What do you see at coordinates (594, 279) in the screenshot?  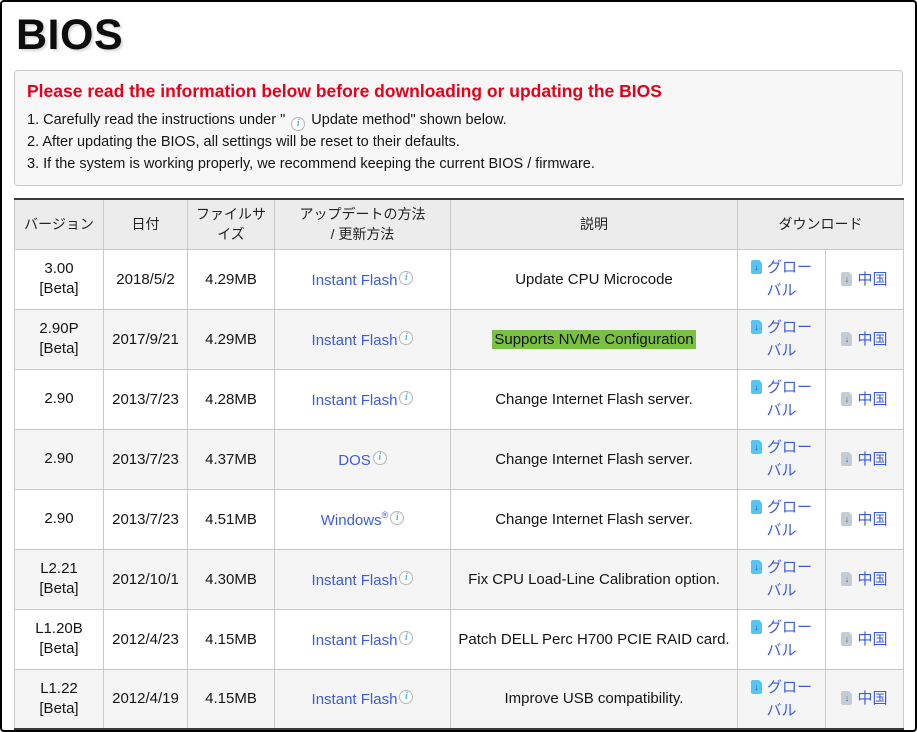 I see `description-text: Update CPU Microcode` at bounding box center [594, 279].